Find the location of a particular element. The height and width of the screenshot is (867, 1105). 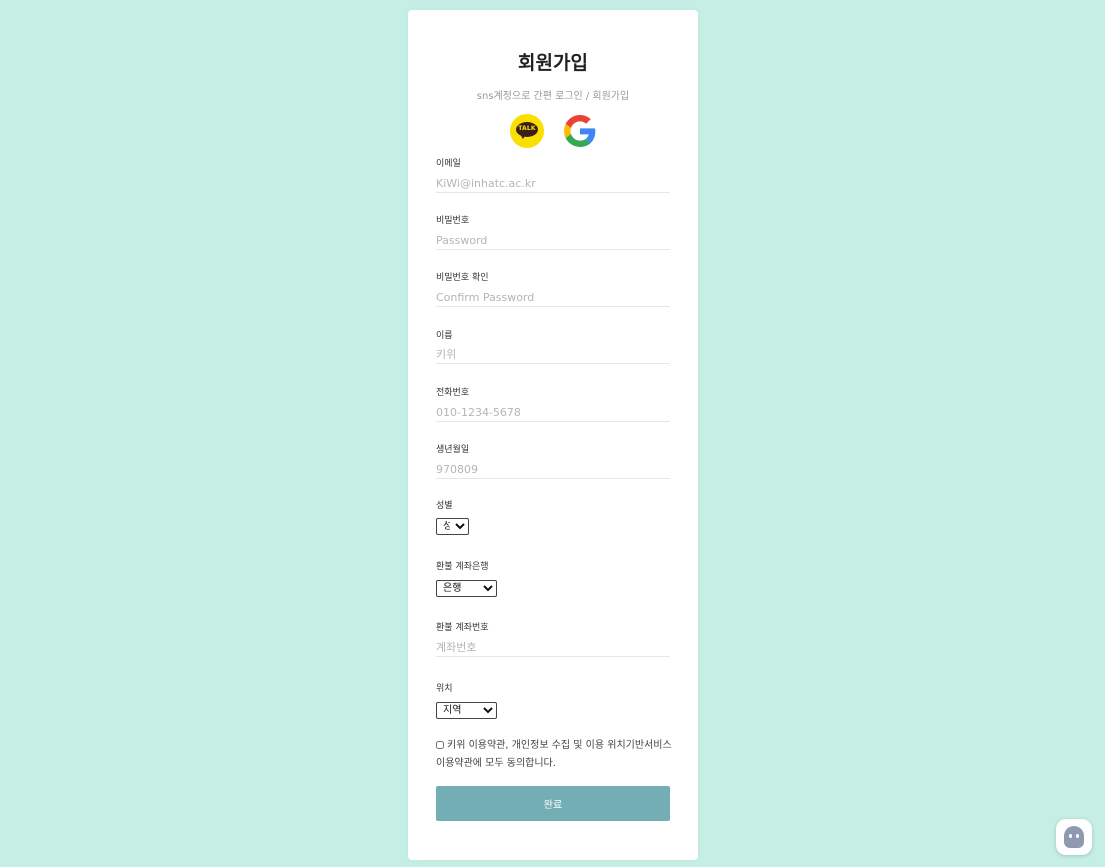

sns-login-subtitle: sns계정으로 간편 로그인 / 회원가입 is located at coordinates (553, 96).